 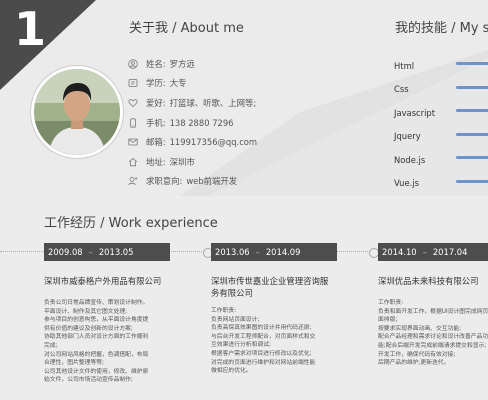 I want to click on info-value: 138 2880 7296, so click(x=201, y=122).